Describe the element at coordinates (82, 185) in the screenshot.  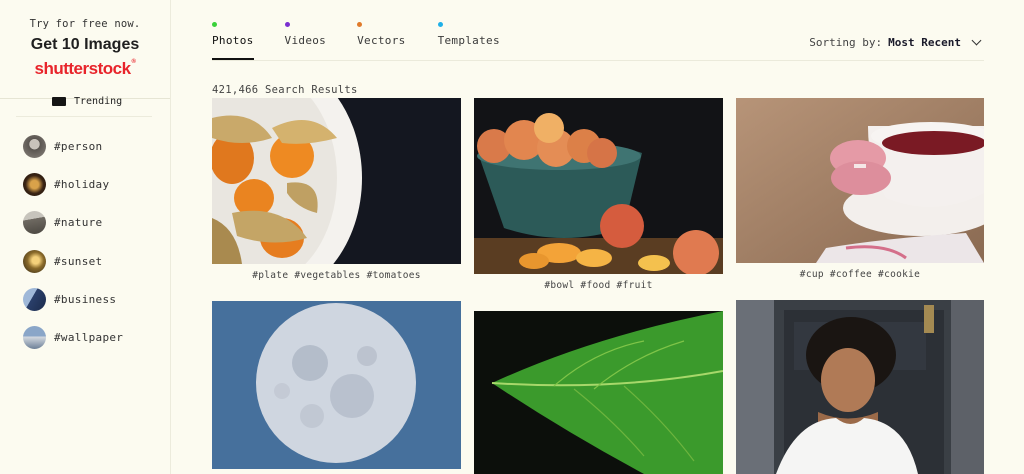
I see `tag-label: #holiday` at that location.